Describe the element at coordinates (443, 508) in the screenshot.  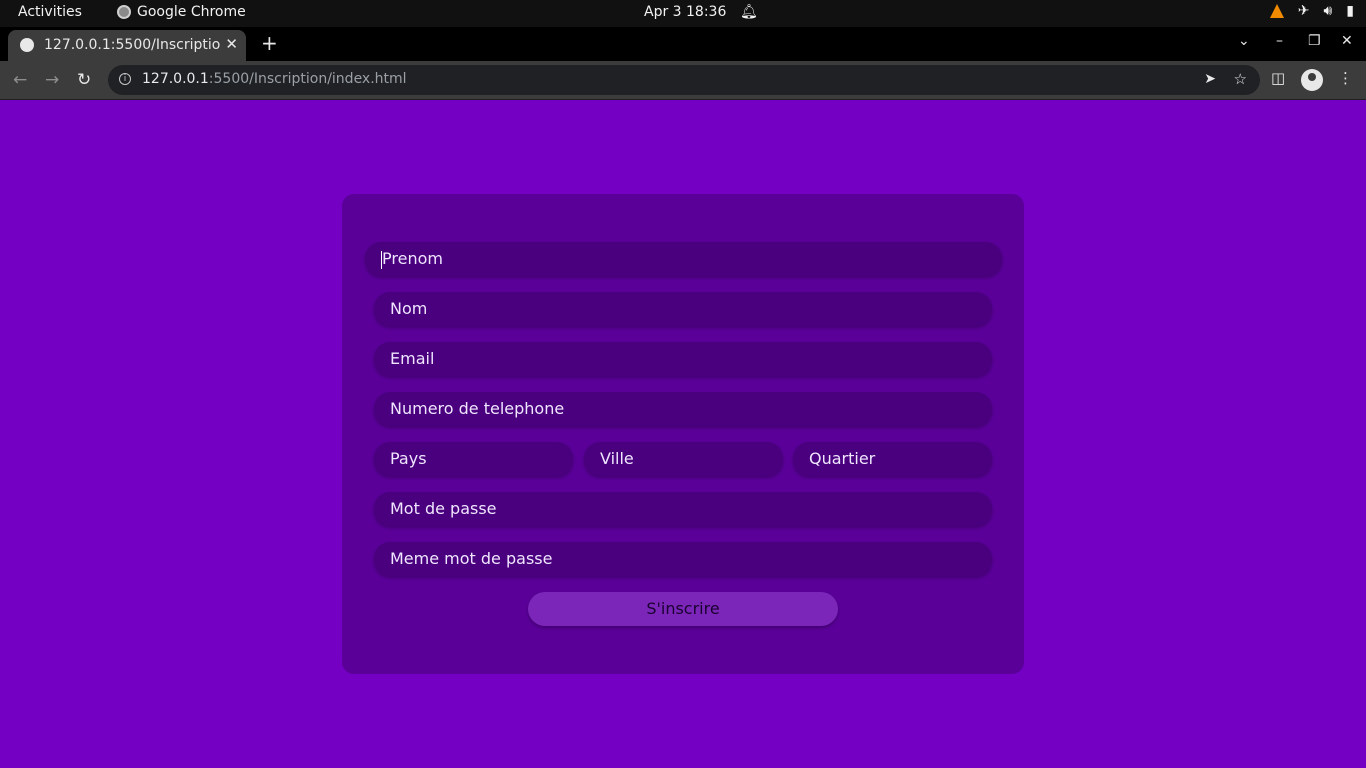
I see `password-placeholder: Mot de passe` at that location.